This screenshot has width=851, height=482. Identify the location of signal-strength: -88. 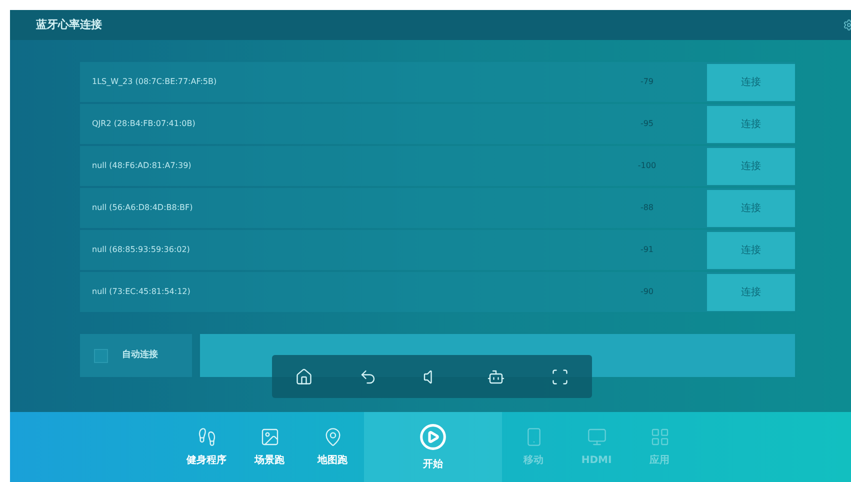
(647, 208).